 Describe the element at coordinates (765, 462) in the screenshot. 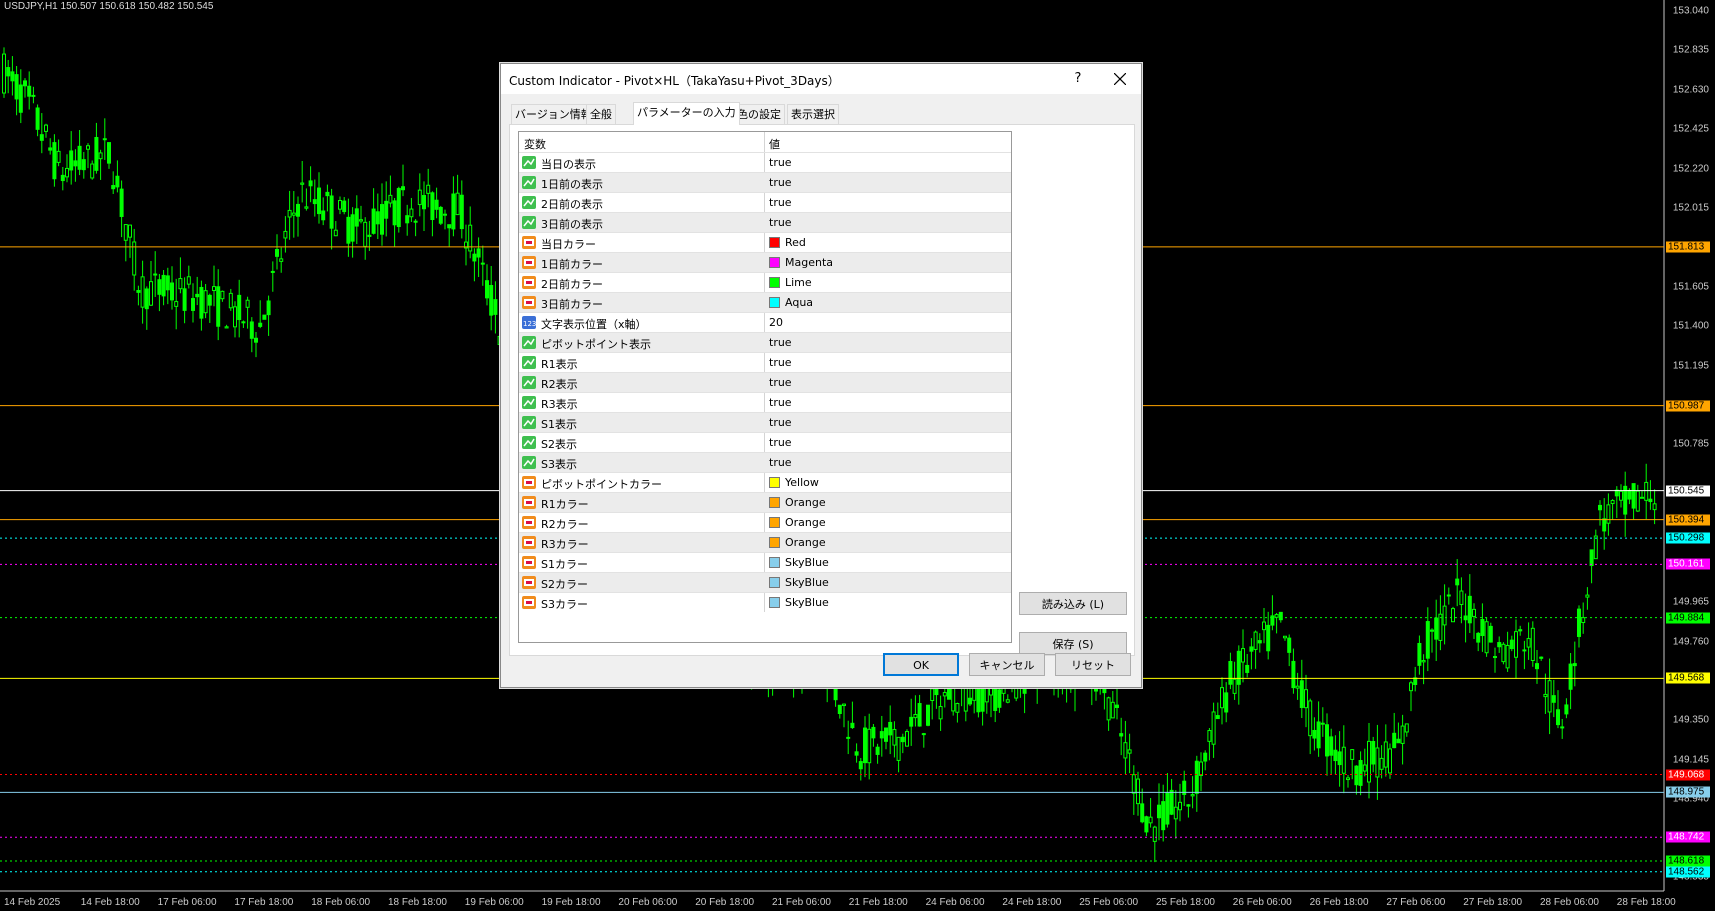

I see `table-row: S3表示 true` at that location.